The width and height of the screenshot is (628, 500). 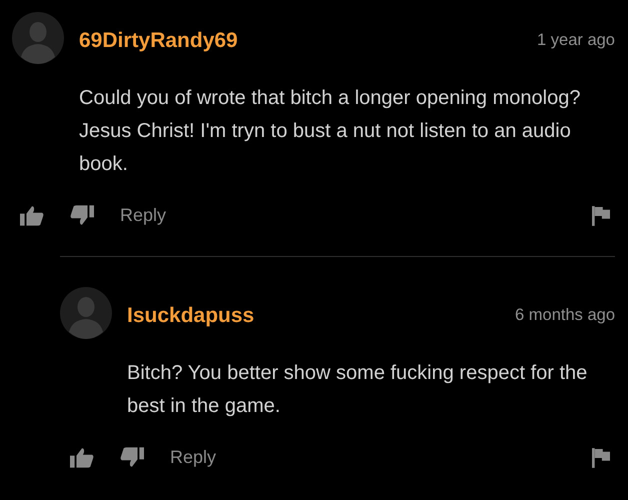 What do you see at coordinates (357, 390) in the screenshot?
I see `comment-text: Bitch? You better show some fucking respect for the best in the game.` at bounding box center [357, 390].